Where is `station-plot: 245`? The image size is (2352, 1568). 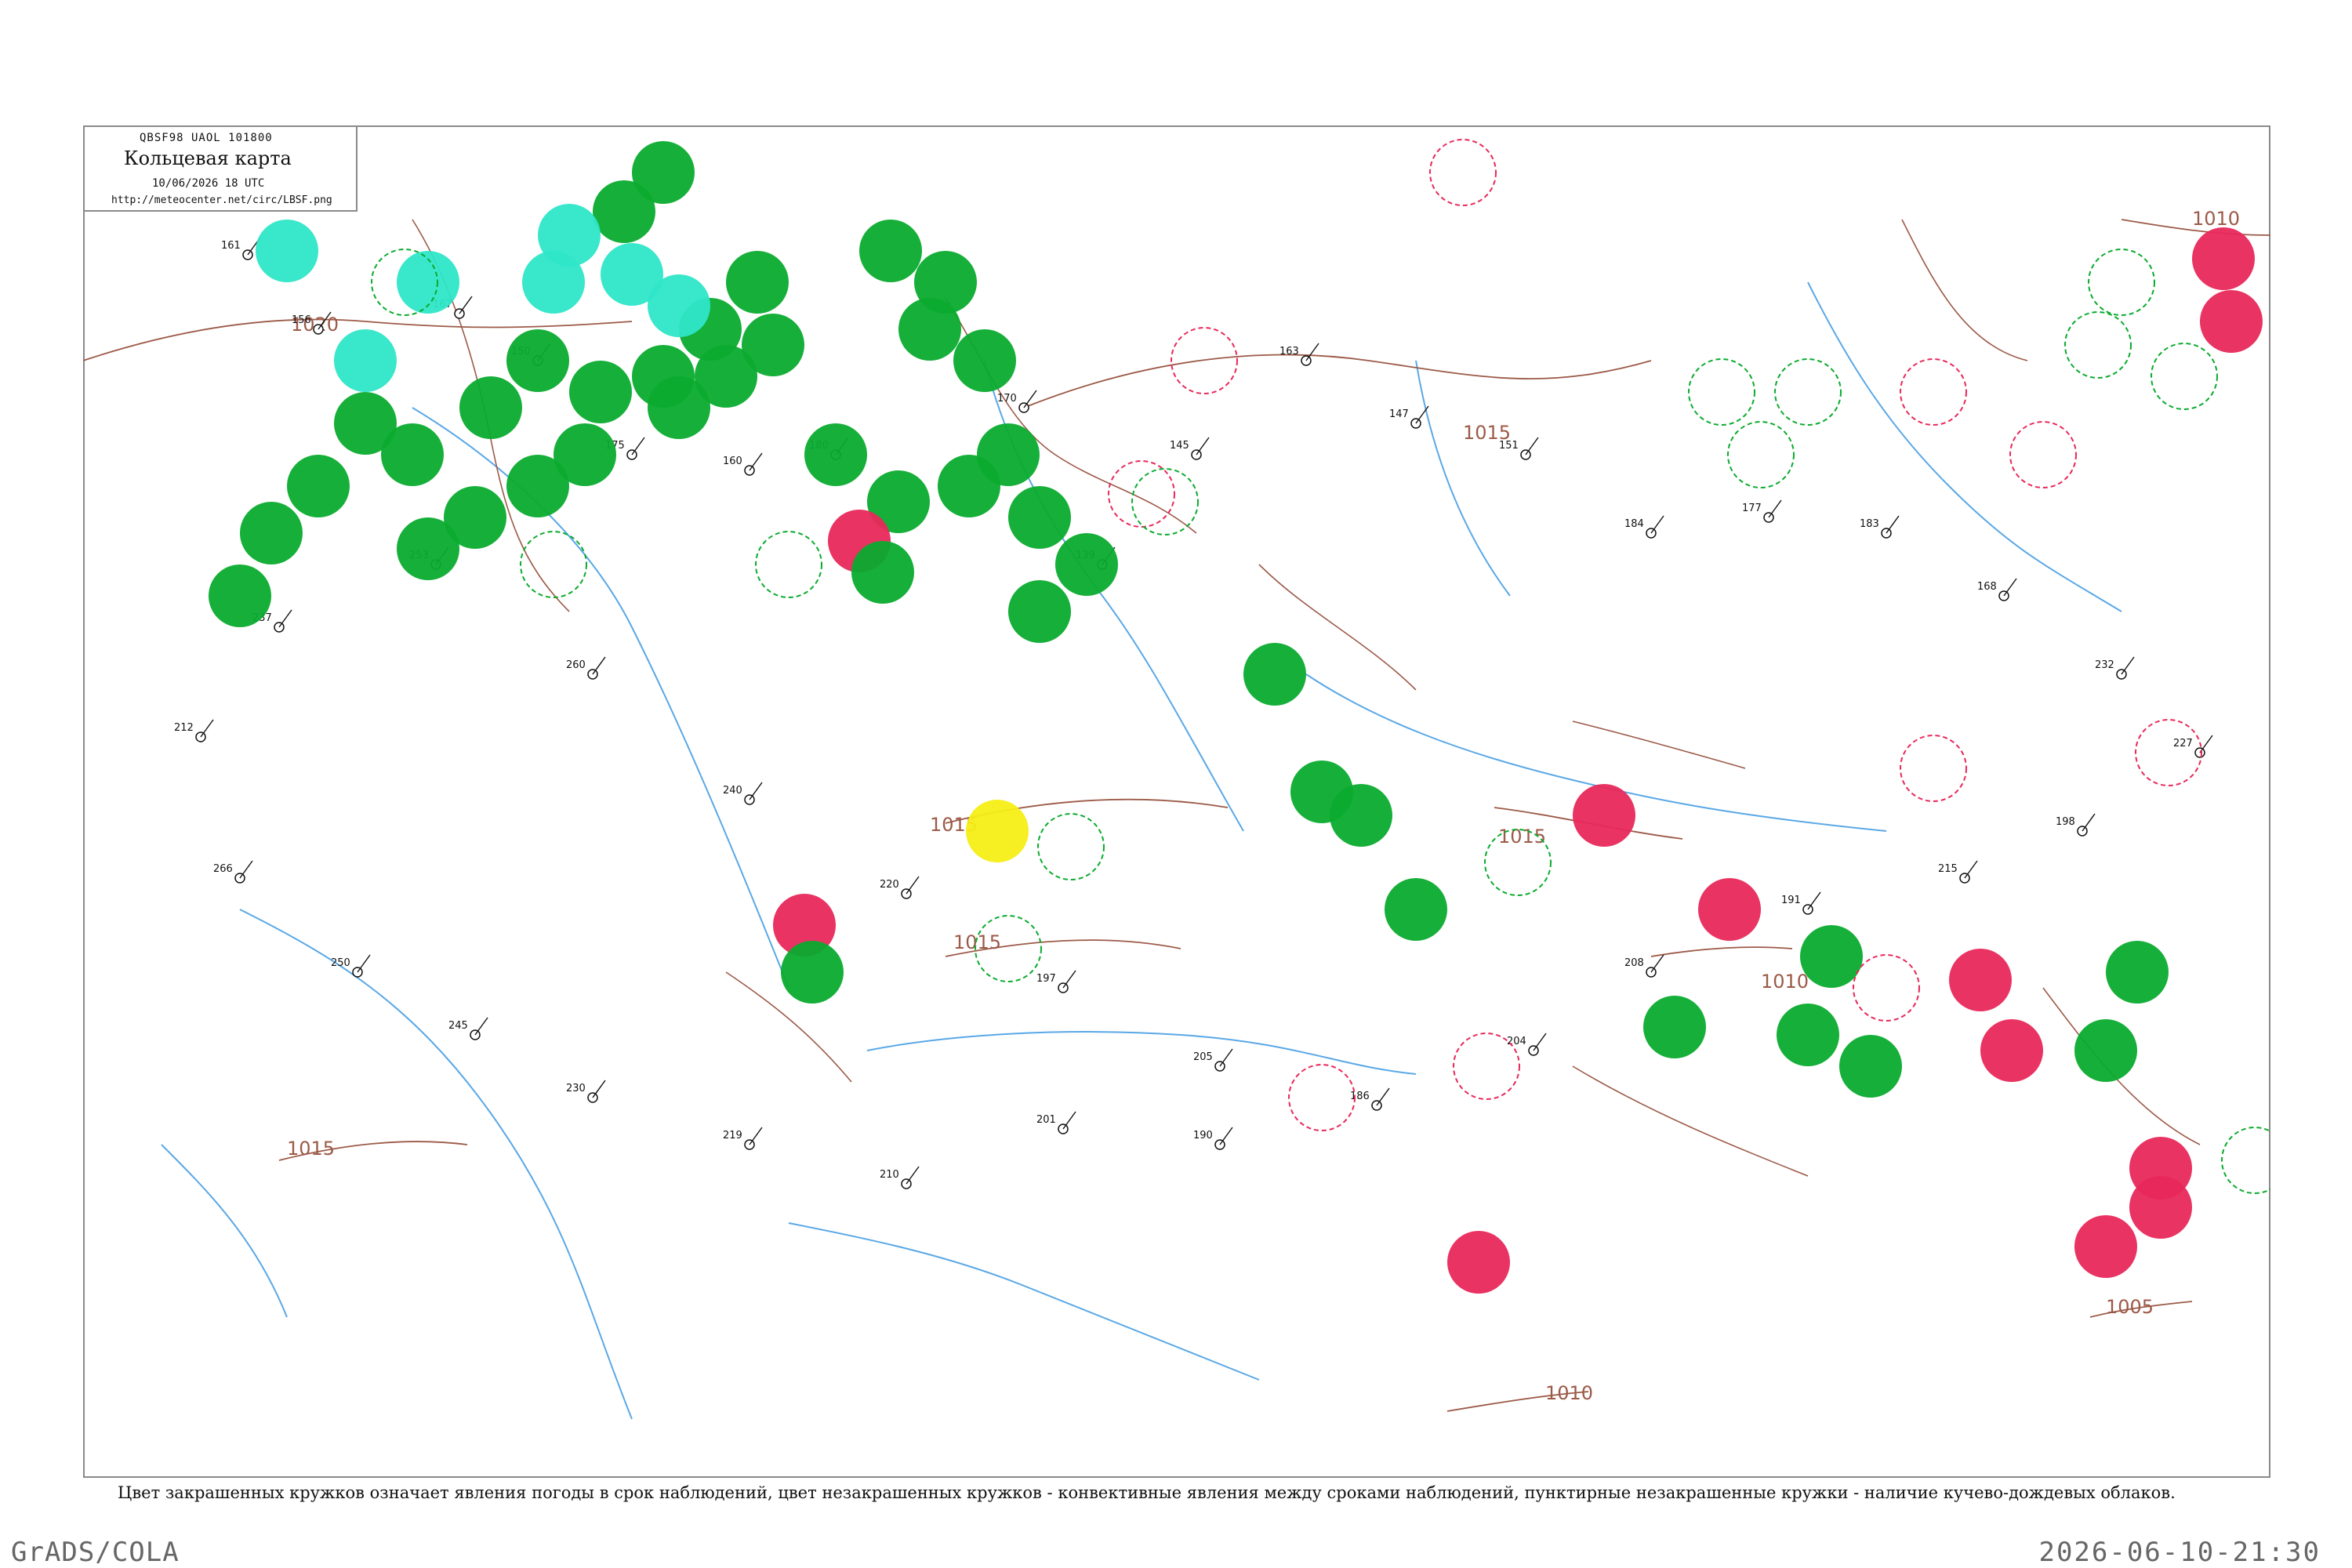
station-plot: 245 is located at coordinates (468, 1028).